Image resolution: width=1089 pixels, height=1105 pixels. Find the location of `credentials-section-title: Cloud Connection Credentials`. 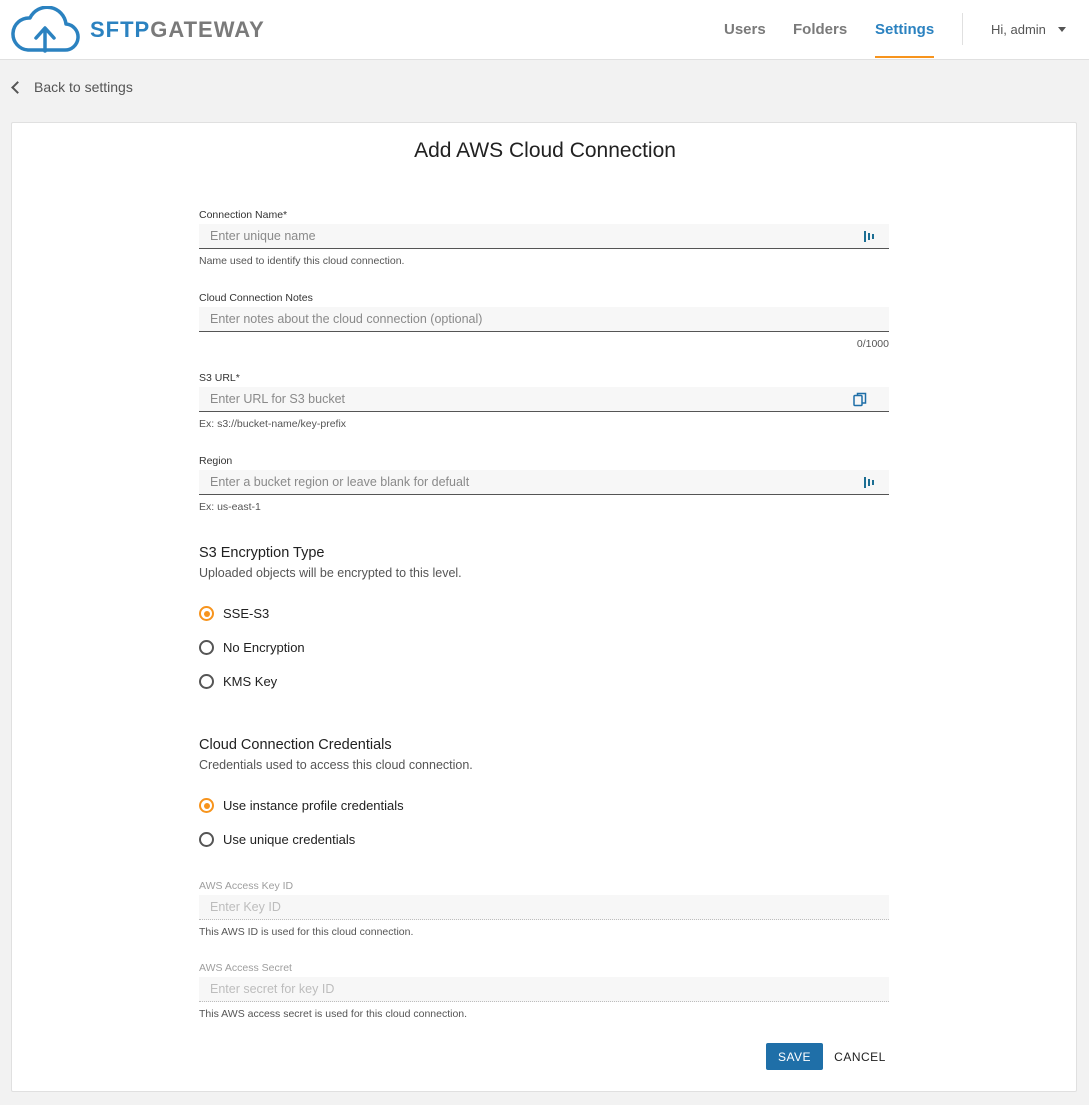

credentials-section-title: Cloud Connection Credentials is located at coordinates (295, 745).